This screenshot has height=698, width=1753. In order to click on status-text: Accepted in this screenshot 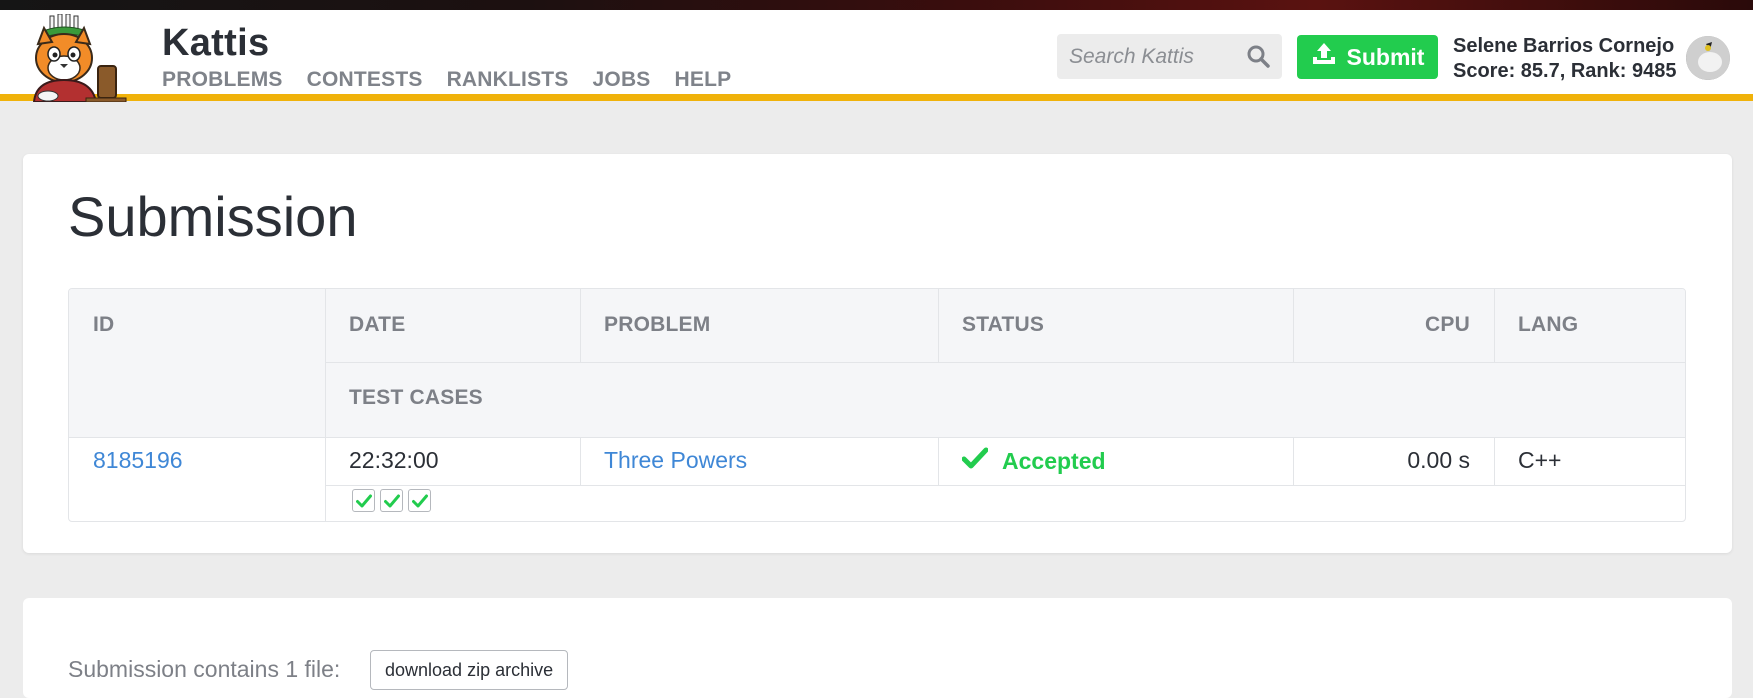, I will do `click(1054, 460)`.